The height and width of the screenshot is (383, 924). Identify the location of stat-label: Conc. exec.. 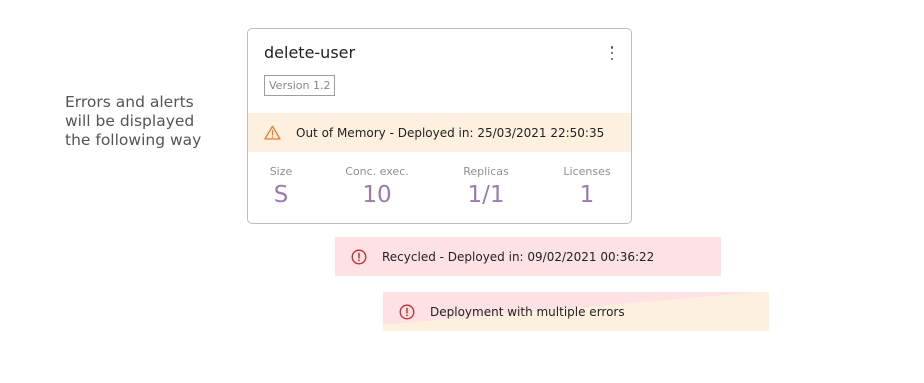
(377, 171).